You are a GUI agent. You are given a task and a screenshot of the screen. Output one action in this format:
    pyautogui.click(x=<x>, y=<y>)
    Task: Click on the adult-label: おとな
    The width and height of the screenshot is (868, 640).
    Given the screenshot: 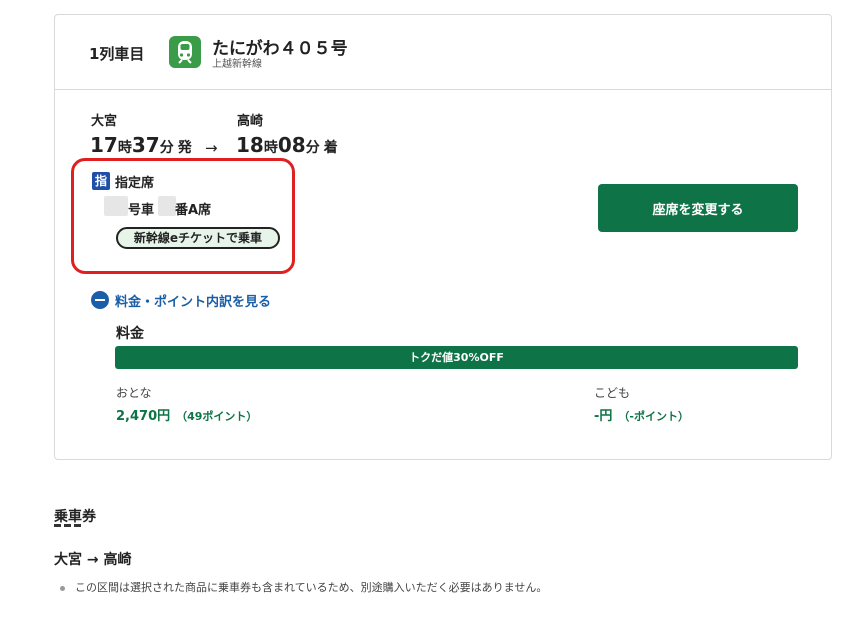 What is the action you would take?
    pyautogui.click(x=134, y=393)
    